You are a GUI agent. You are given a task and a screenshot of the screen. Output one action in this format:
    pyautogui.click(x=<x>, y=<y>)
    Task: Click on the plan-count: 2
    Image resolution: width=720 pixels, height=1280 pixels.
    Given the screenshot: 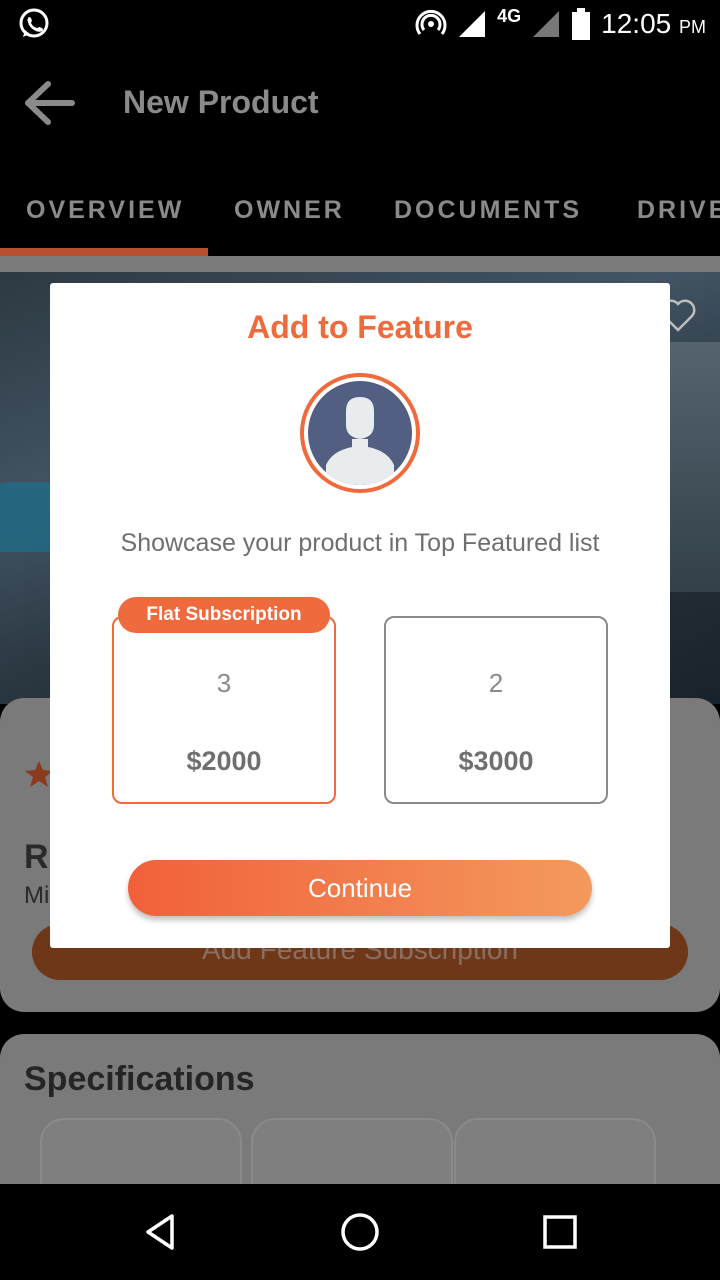 What is the action you would take?
    pyautogui.click(x=496, y=683)
    